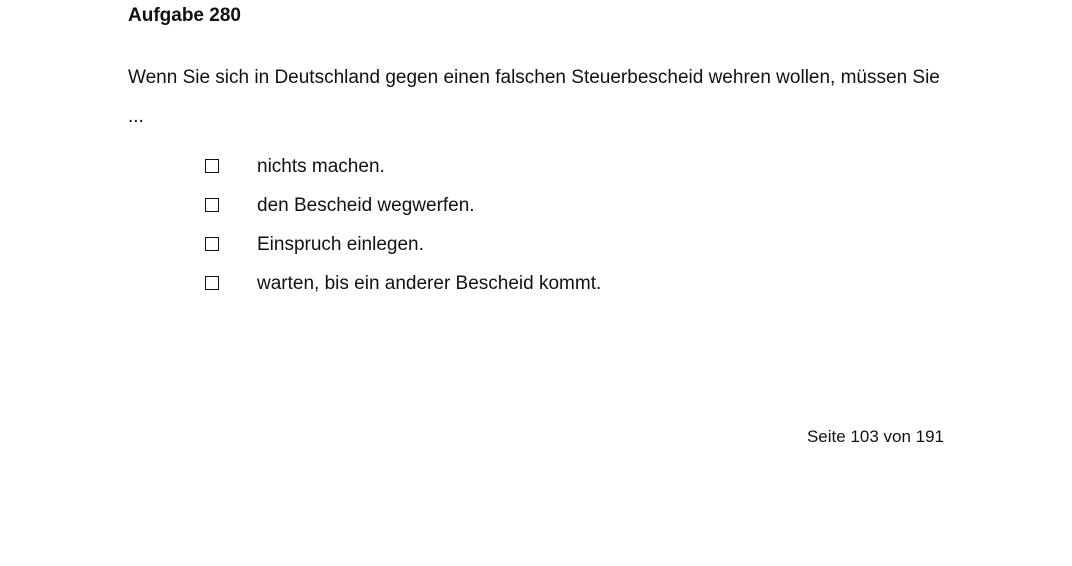  What do you see at coordinates (366, 205) in the screenshot?
I see `answer-option-label: den Bescheid wegwerfen.` at bounding box center [366, 205].